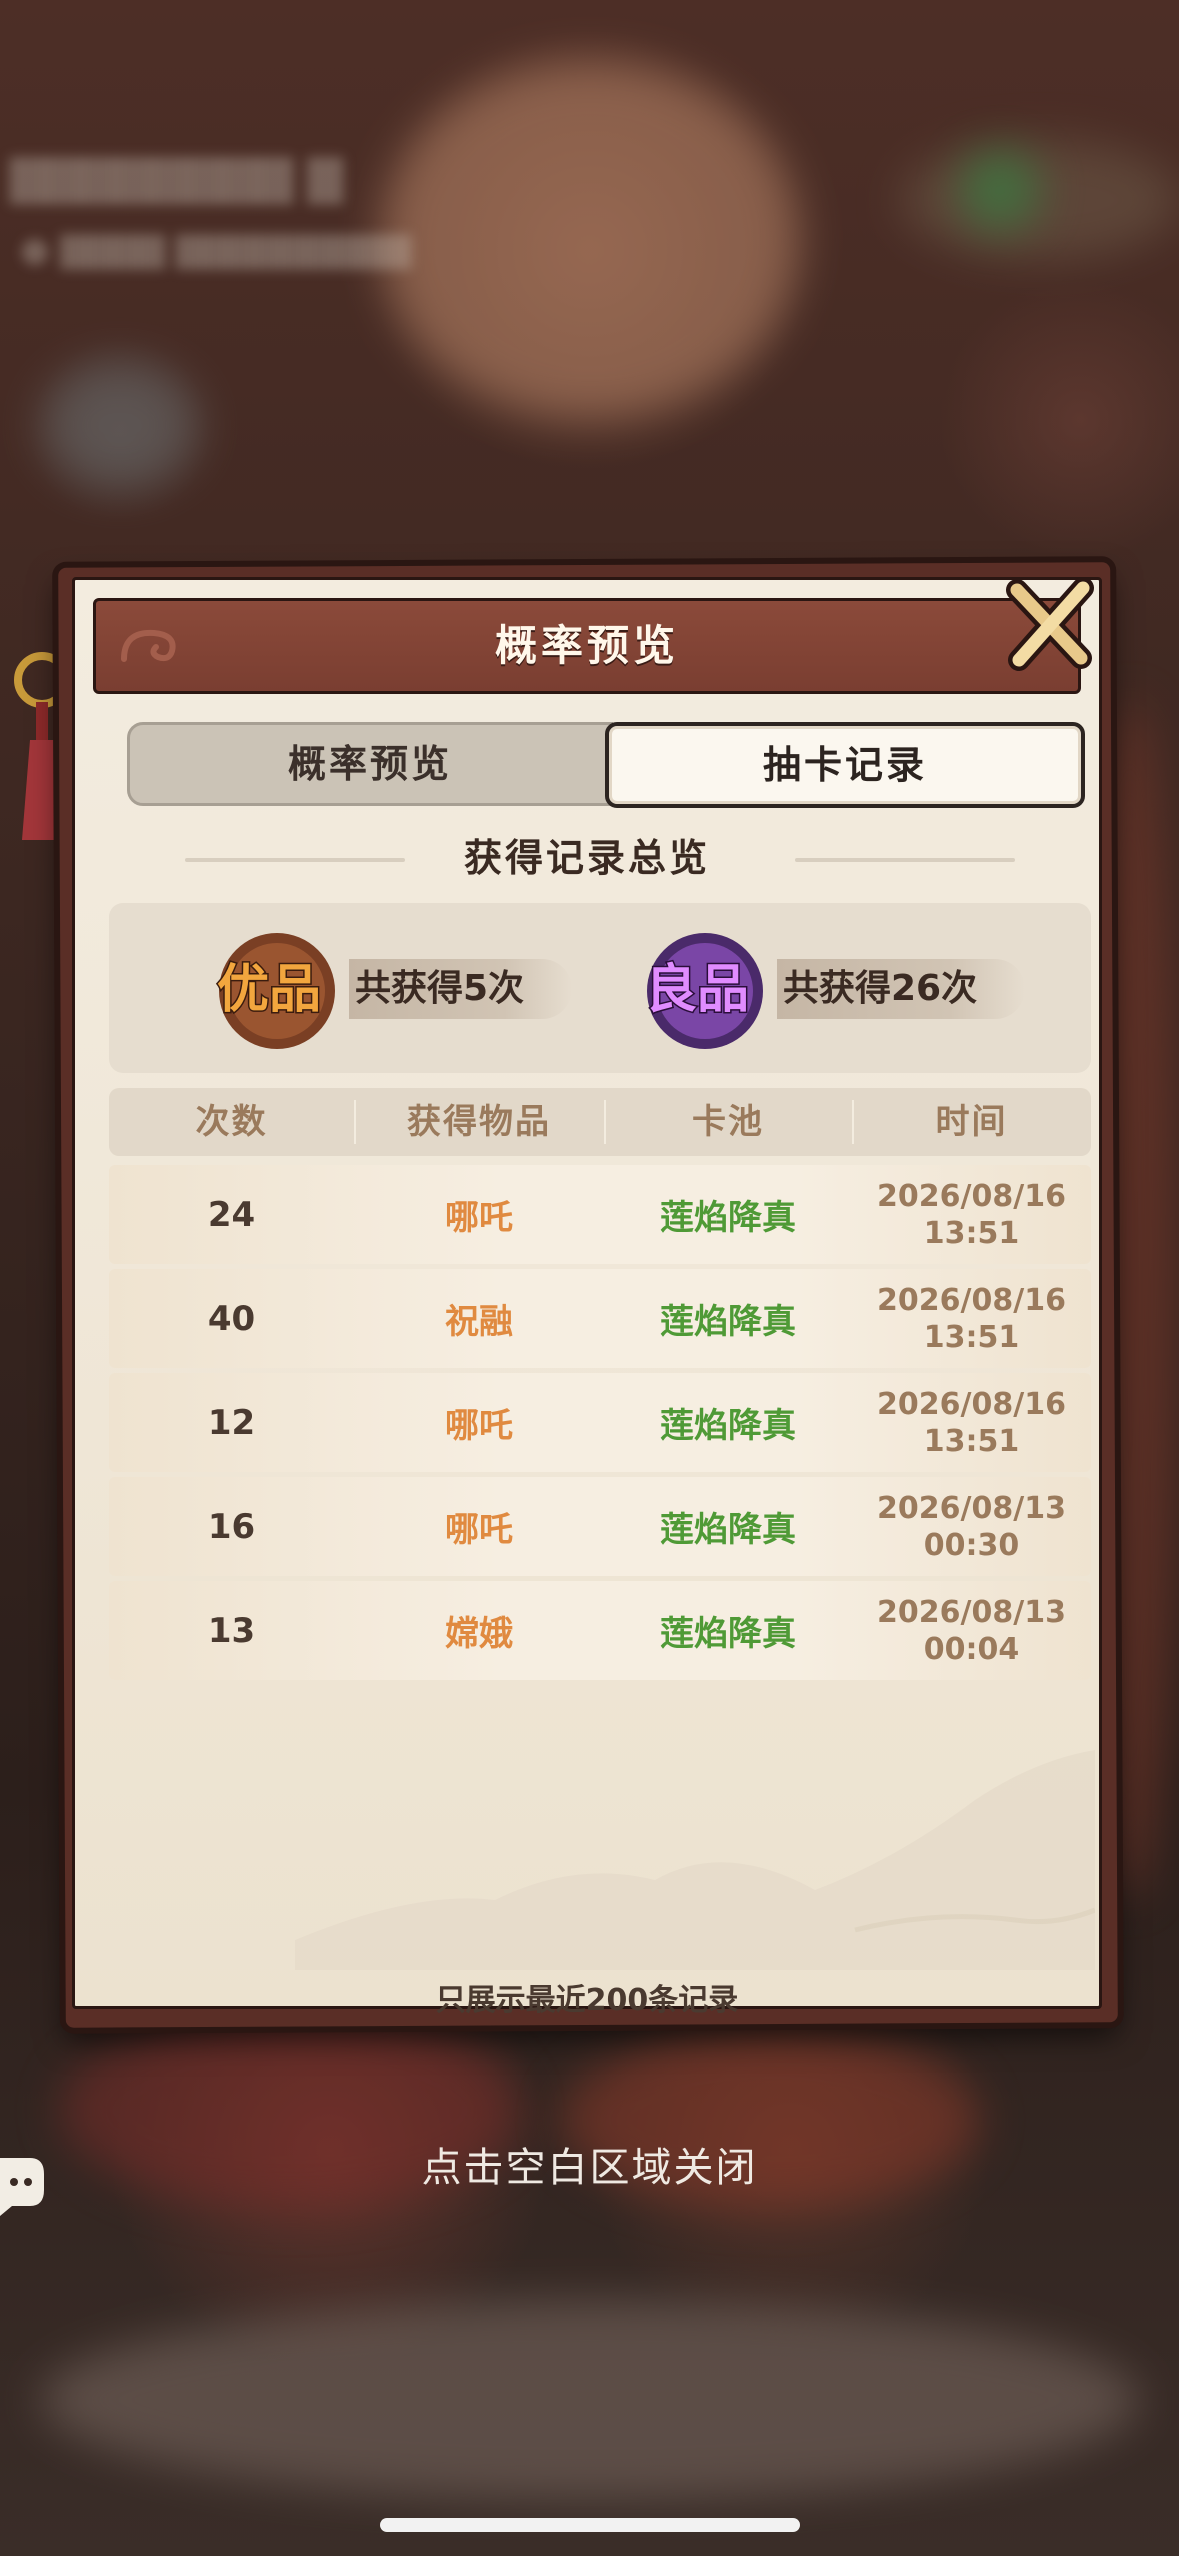 Image resolution: width=1179 pixels, height=2556 pixels. Describe the element at coordinates (231, 1526) in the screenshot. I see `cell-count: 16` at that location.